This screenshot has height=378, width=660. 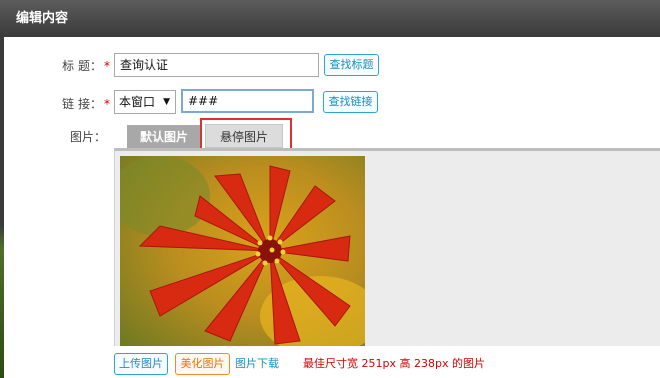 What do you see at coordinates (141, 364) in the screenshot?
I see `upload-image-button: 上传图片` at bounding box center [141, 364].